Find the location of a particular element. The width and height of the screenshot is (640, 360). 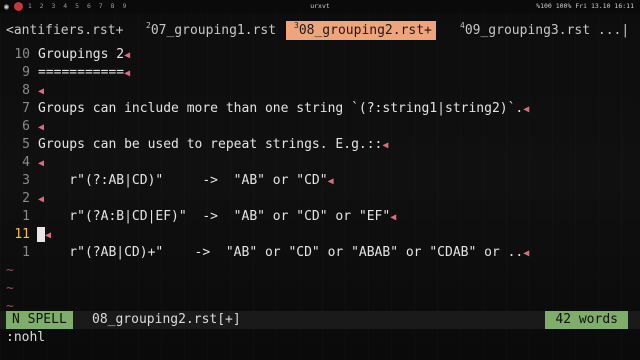

mode-indicator: N SPELL is located at coordinates (39, 320).